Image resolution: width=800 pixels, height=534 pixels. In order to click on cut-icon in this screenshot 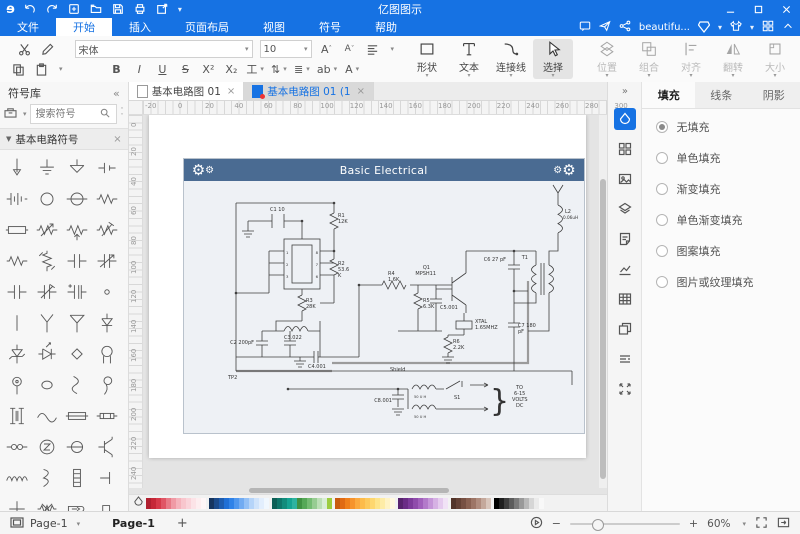, I will do `click(25, 49)`.